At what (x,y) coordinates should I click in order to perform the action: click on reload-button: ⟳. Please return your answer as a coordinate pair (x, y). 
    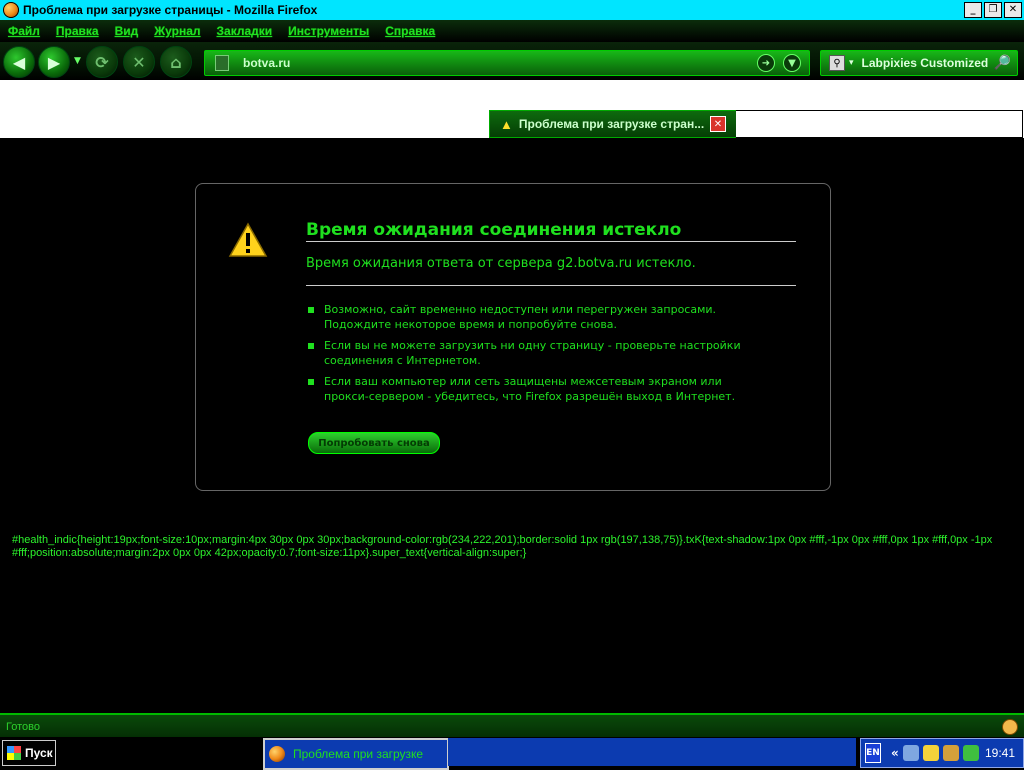
    Looking at the image, I should click on (102, 62).